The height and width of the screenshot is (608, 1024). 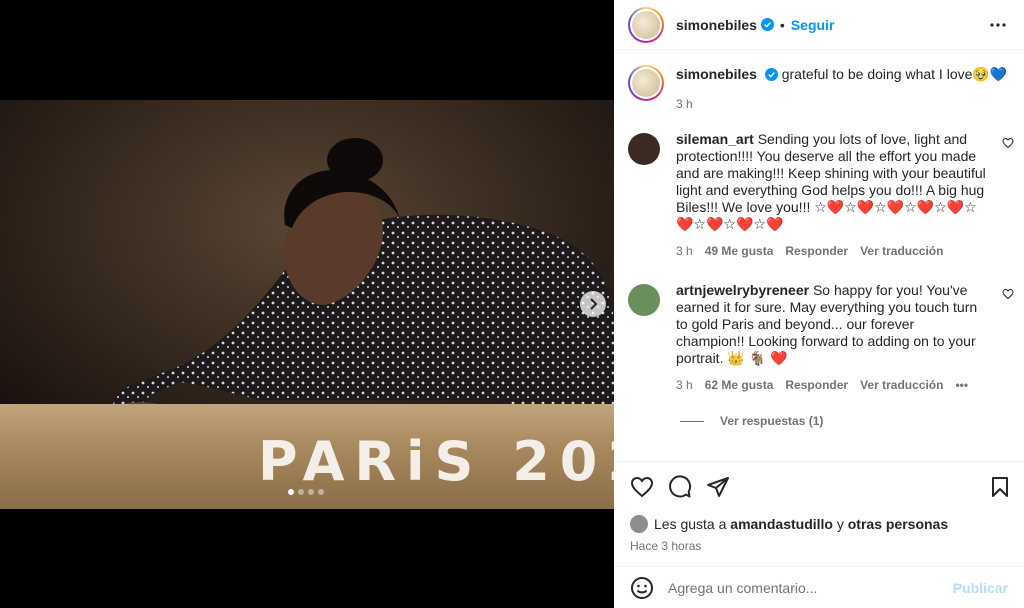 I want to click on heart-icon, so click(x=642, y=487).